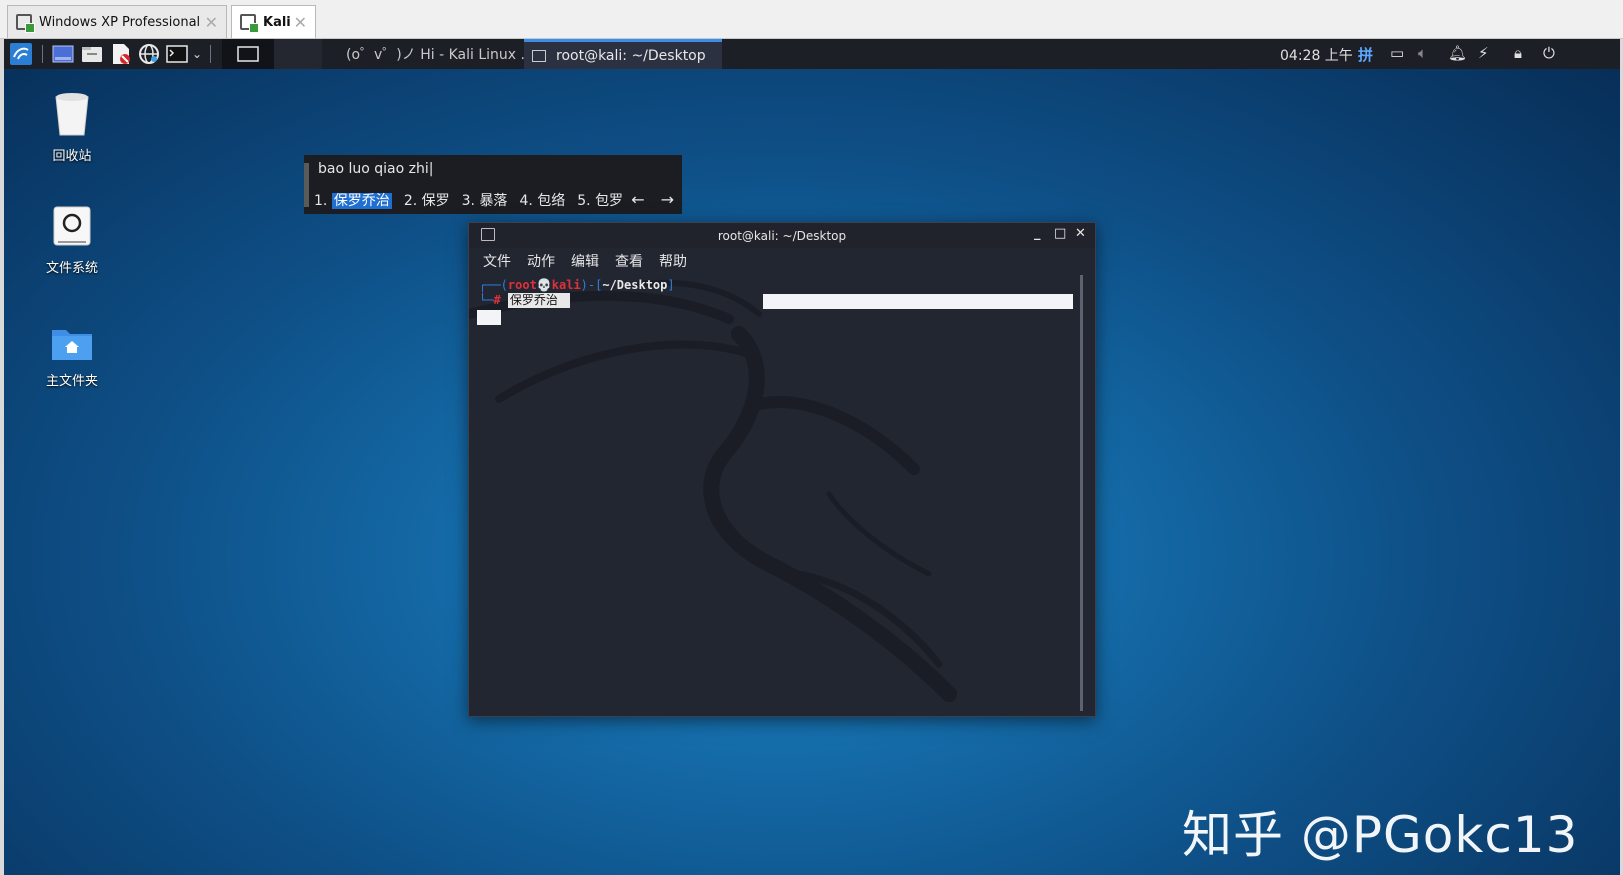 The height and width of the screenshot is (875, 1623). I want to click on ime-candidate: 2. 保罗, so click(427, 200).